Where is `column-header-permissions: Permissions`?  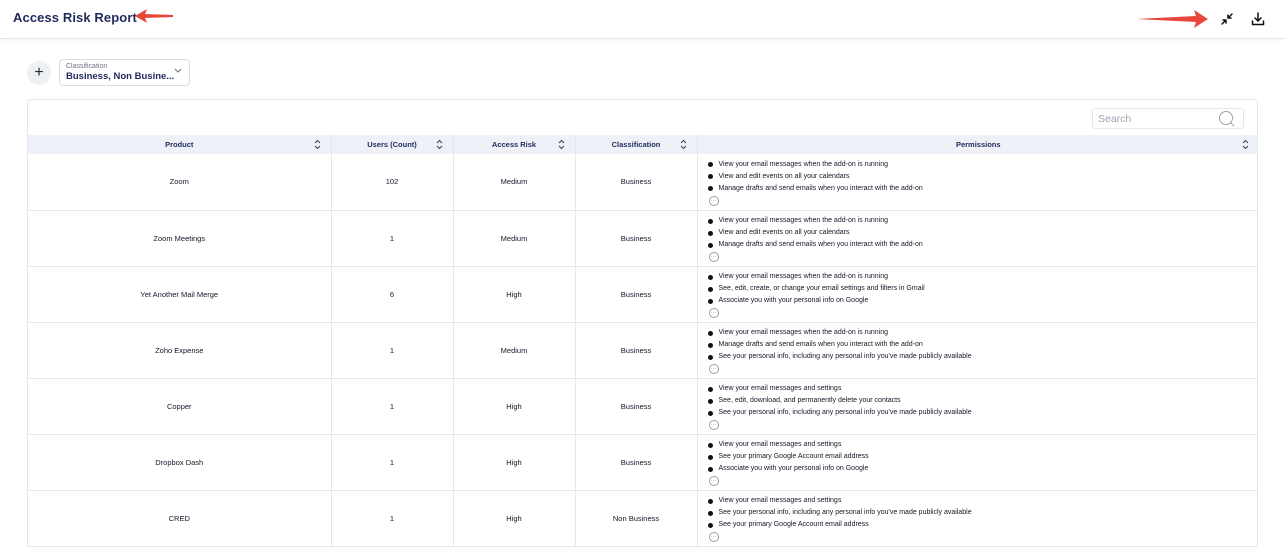
column-header-permissions: Permissions is located at coordinates (977, 144).